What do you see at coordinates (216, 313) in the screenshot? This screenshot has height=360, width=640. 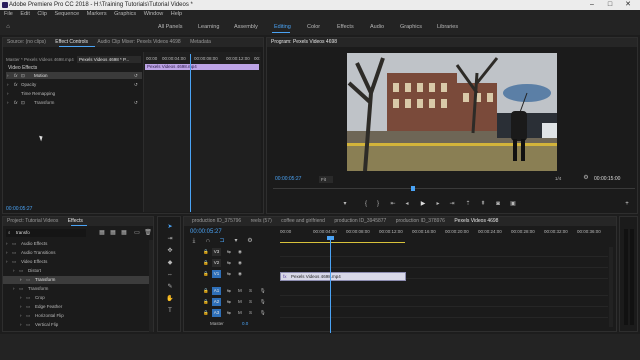 I see `track-label: A3` at bounding box center [216, 313].